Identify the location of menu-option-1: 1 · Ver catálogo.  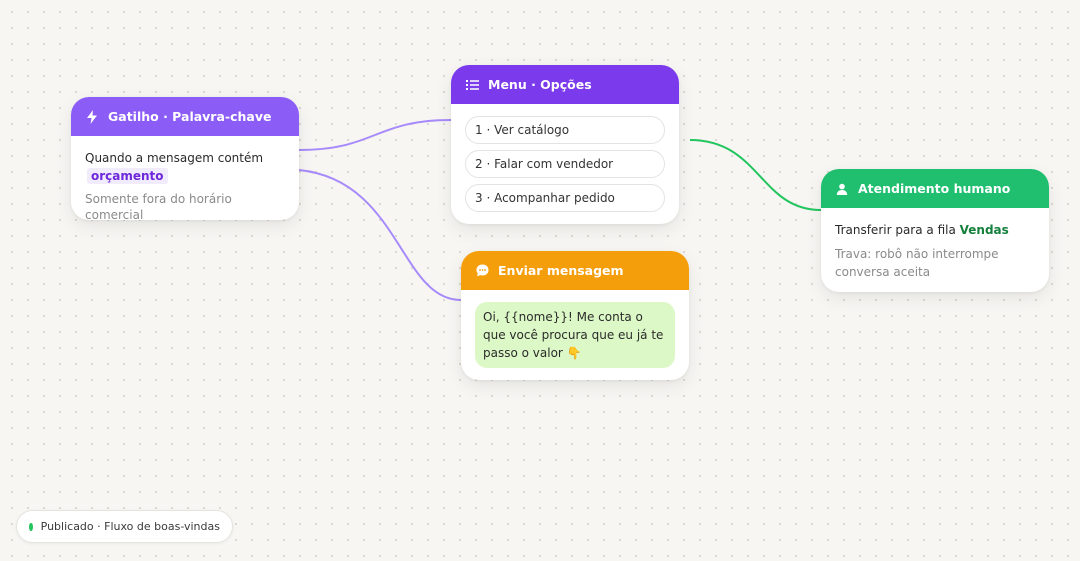
(565, 130).